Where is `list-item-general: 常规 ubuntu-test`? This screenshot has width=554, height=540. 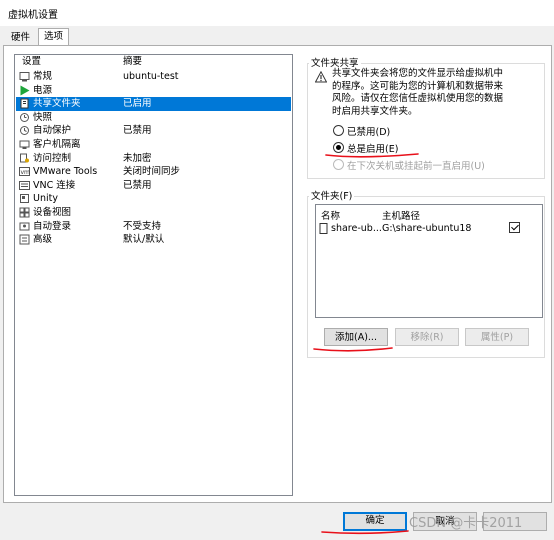
list-item-general: 常规 ubuntu-test is located at coordinates (153, 77).